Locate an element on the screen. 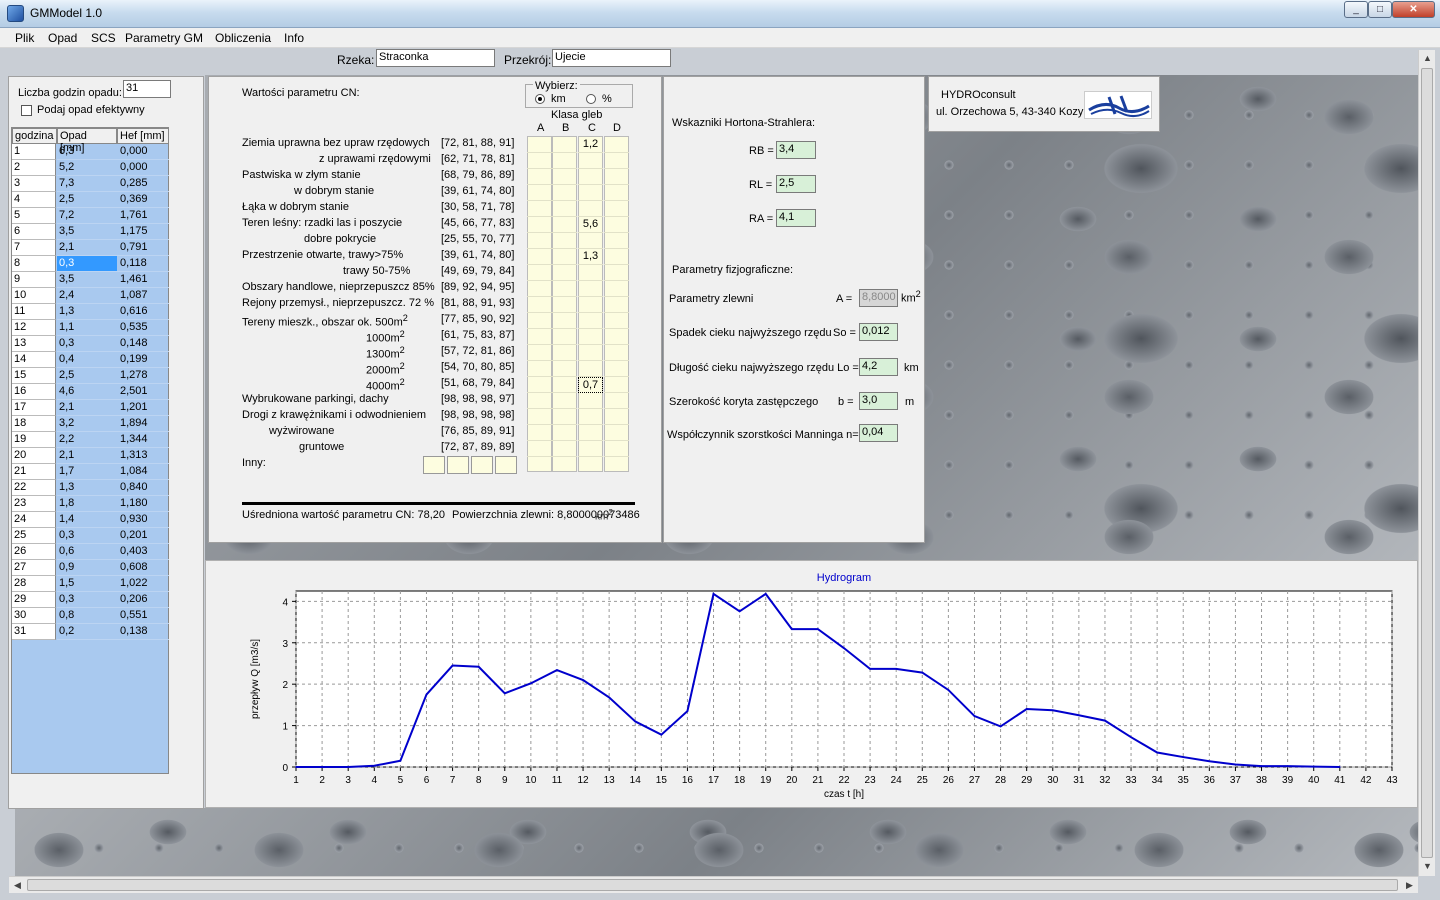 The image size is (1440, 900). effective-rain-cell: 1,461 is located at coordinates (143, 280).